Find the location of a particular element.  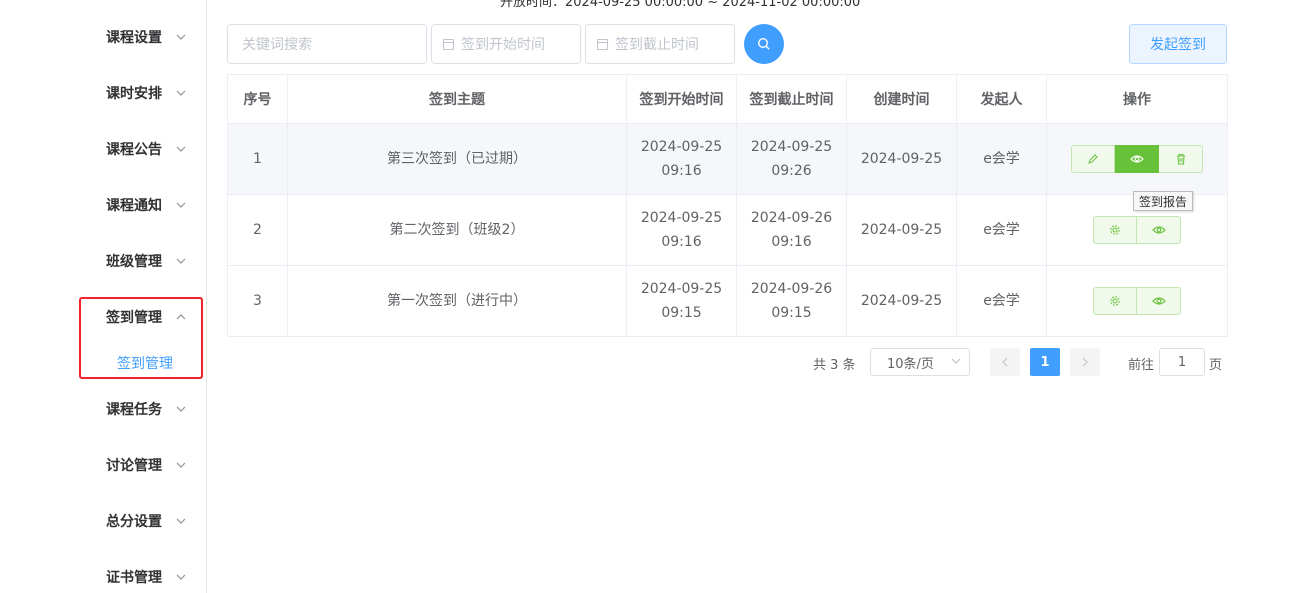

column-header: 签到截止时间 is located at coordinates (791, 99).